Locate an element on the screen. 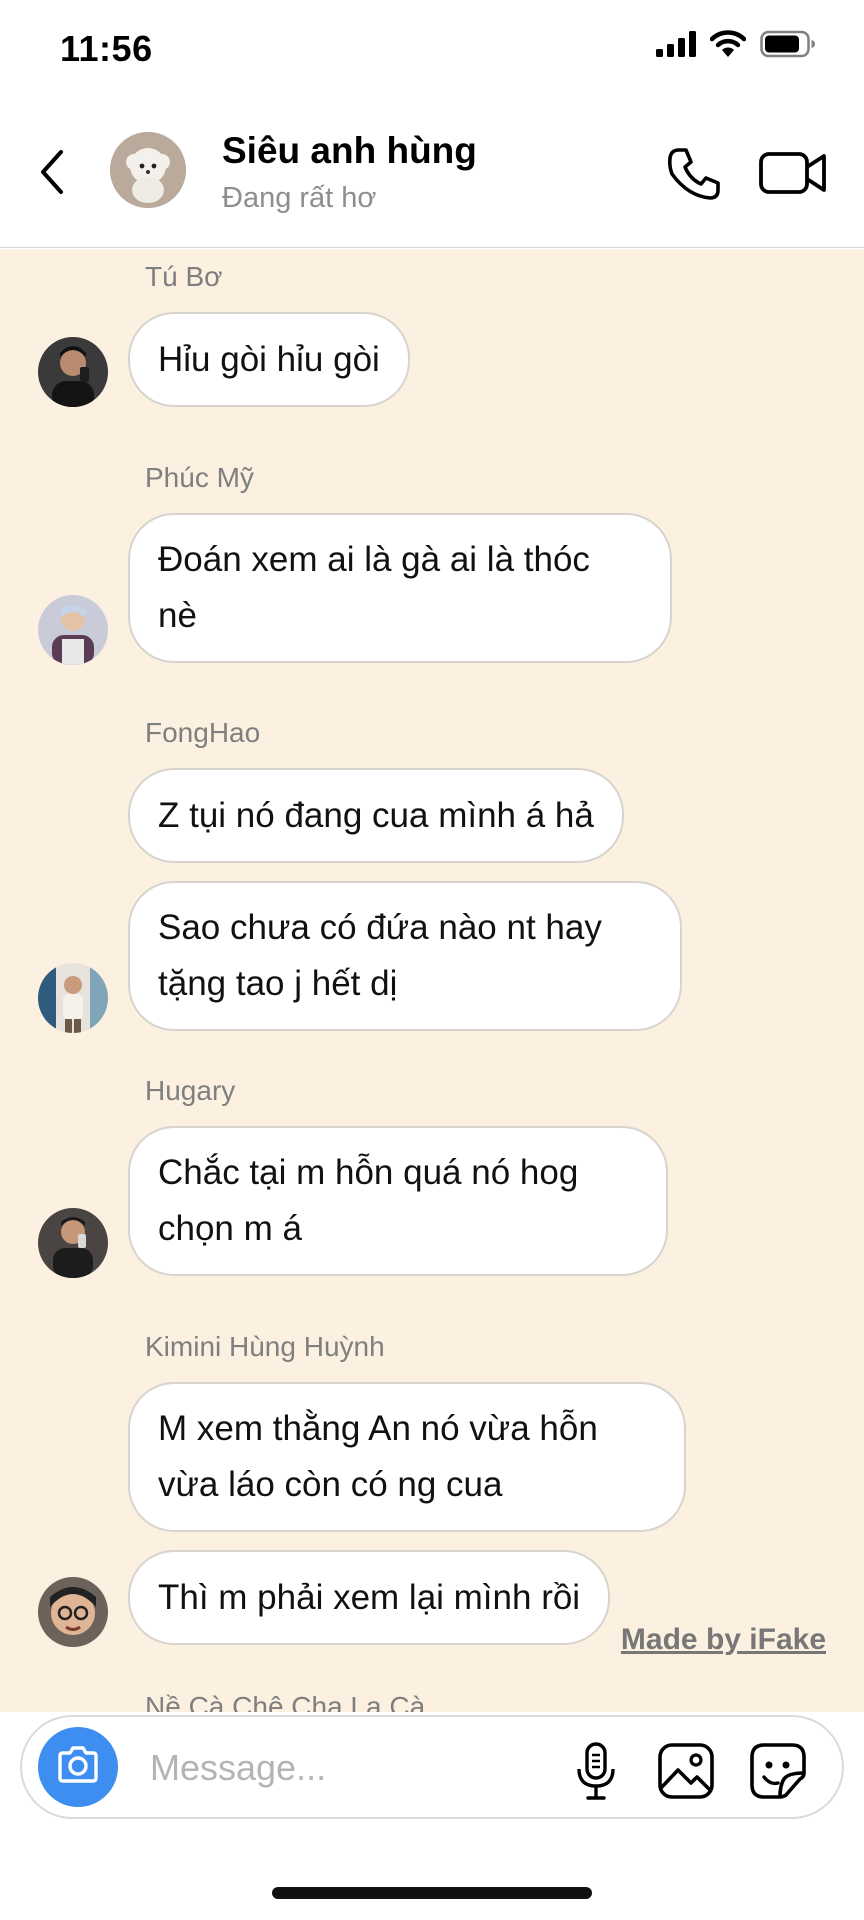  group-status: Đang rất hơ is located at coordinates (299, 198).